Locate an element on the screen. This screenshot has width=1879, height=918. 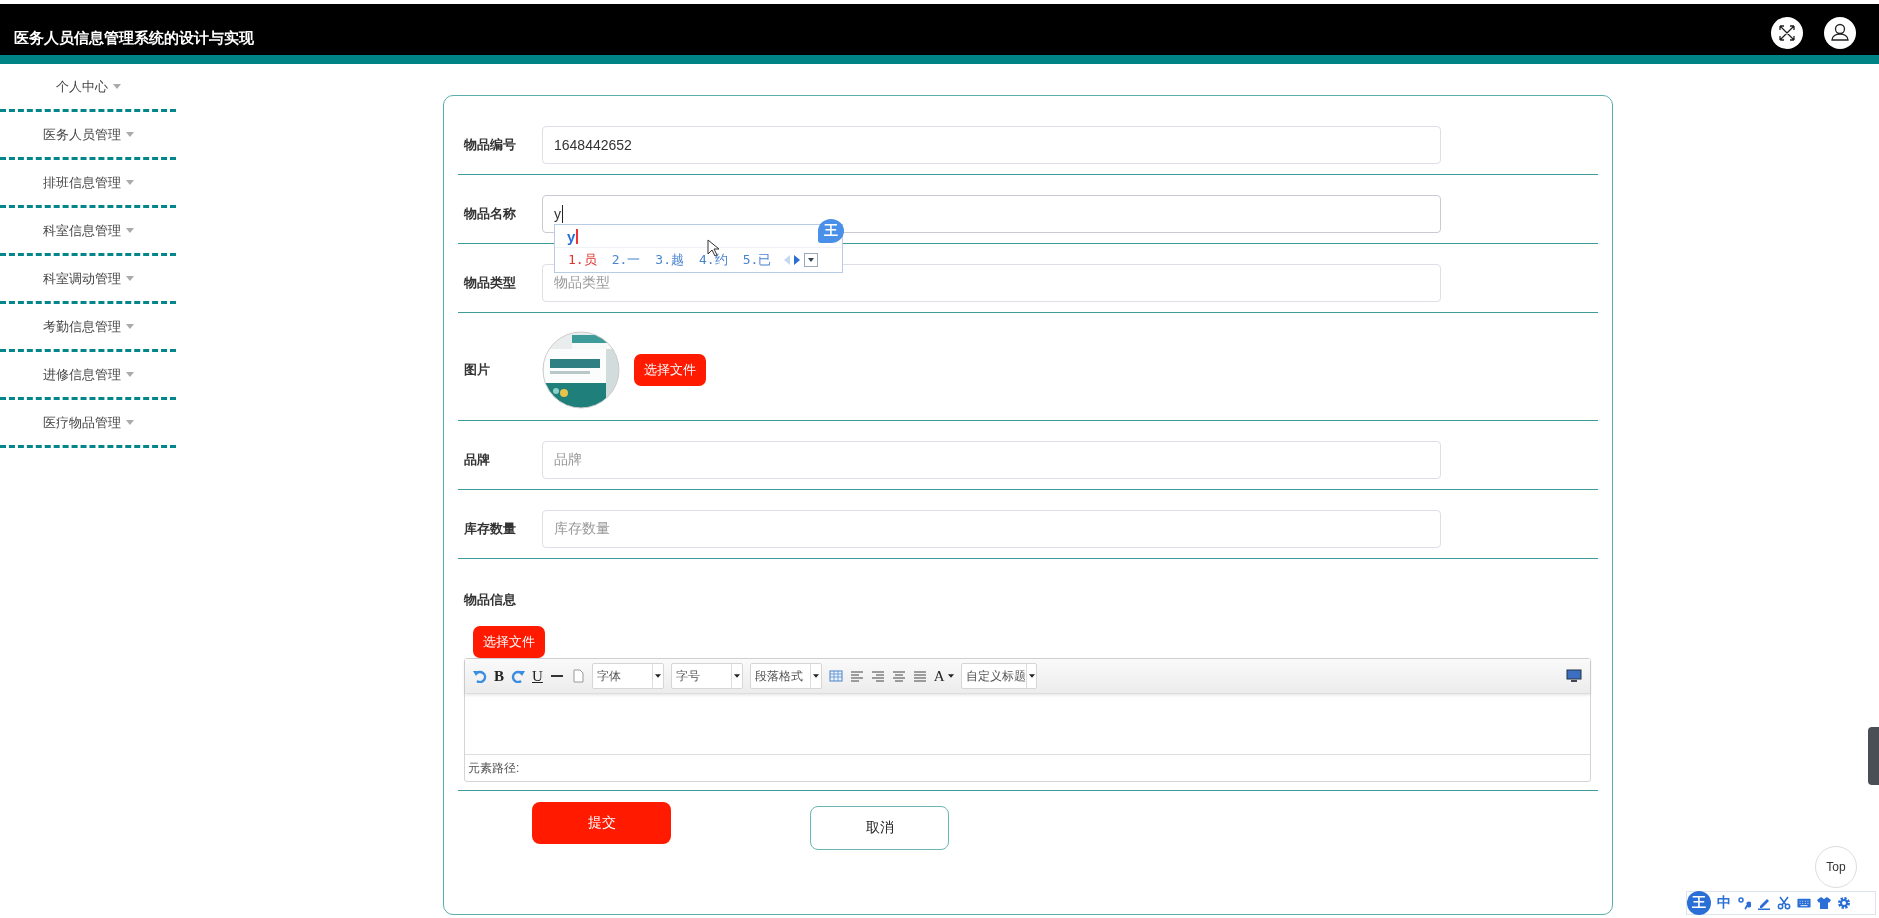
app-title: 医务人员信息管理系统的设计与实现 is located at coordinates (134, 38).